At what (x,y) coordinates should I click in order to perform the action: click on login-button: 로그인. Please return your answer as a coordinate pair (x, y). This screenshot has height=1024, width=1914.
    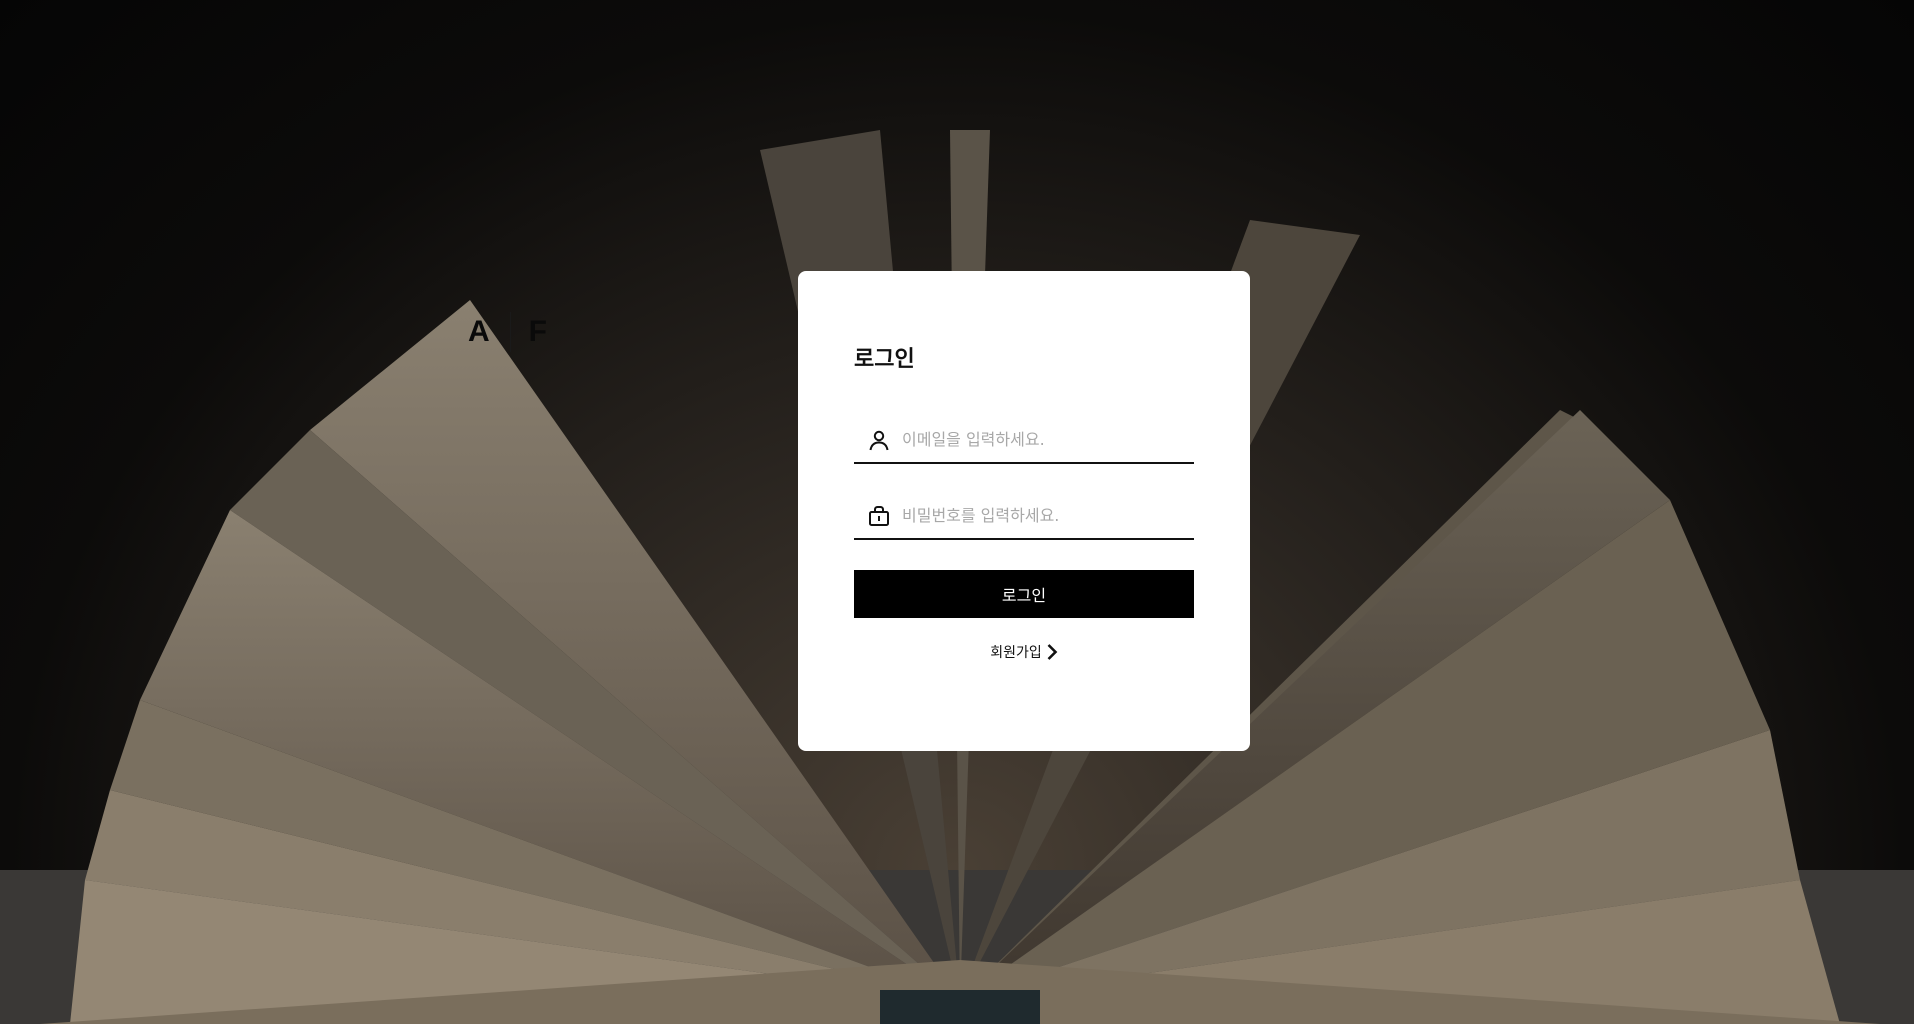
    Looking at the image, I should click on (1024, 594).